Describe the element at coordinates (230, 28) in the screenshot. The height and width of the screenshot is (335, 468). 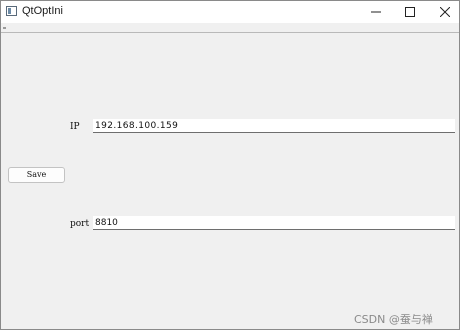
I see `menu-bar` at that location.